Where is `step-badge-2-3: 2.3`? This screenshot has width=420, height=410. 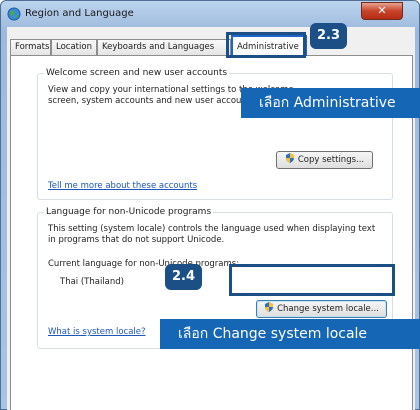
step-badge-2-3: 2.3 is located at coordinates (329, 36).